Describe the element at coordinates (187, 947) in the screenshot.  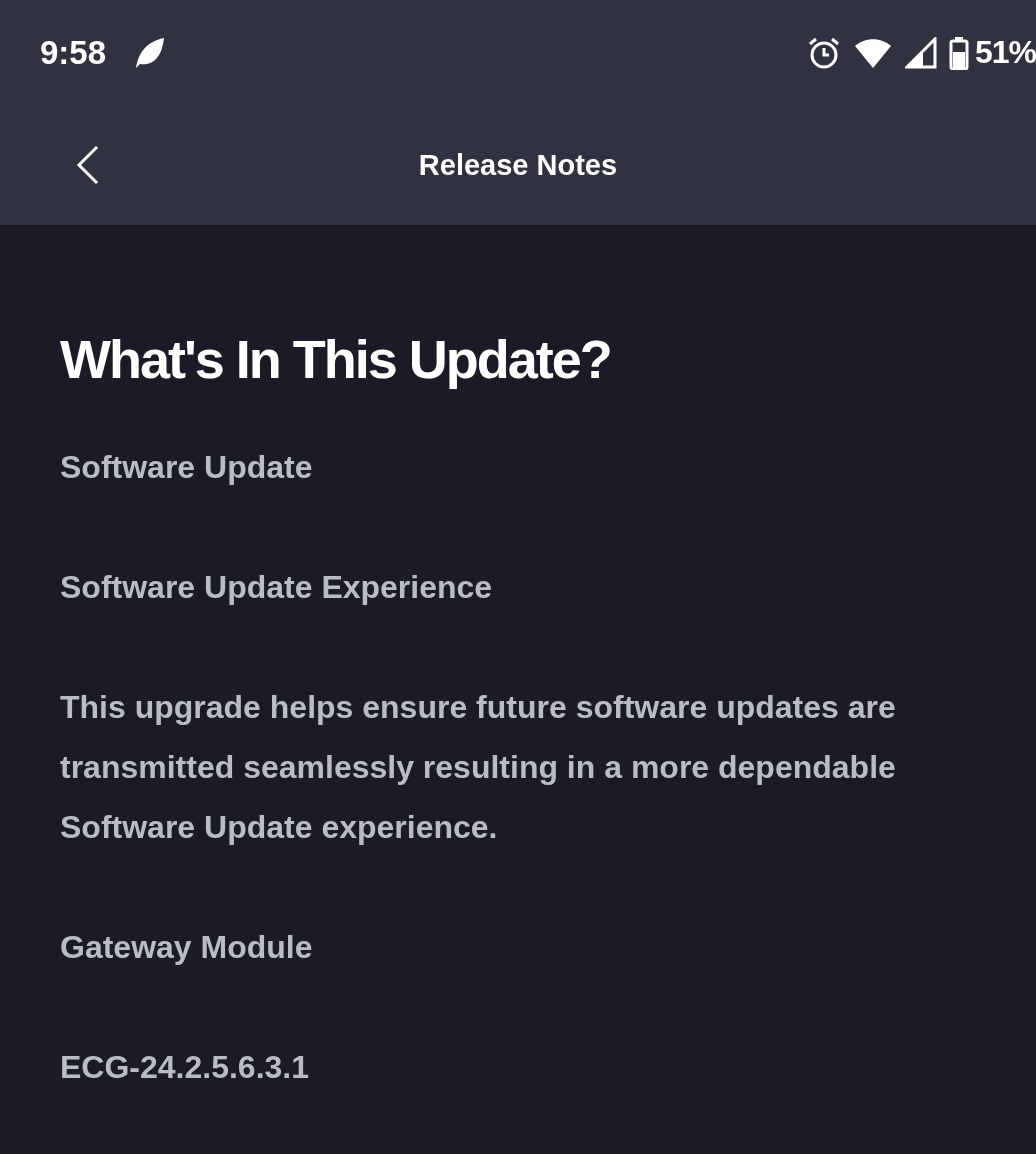
I see `release-note-text: Gateway Module` at that location.